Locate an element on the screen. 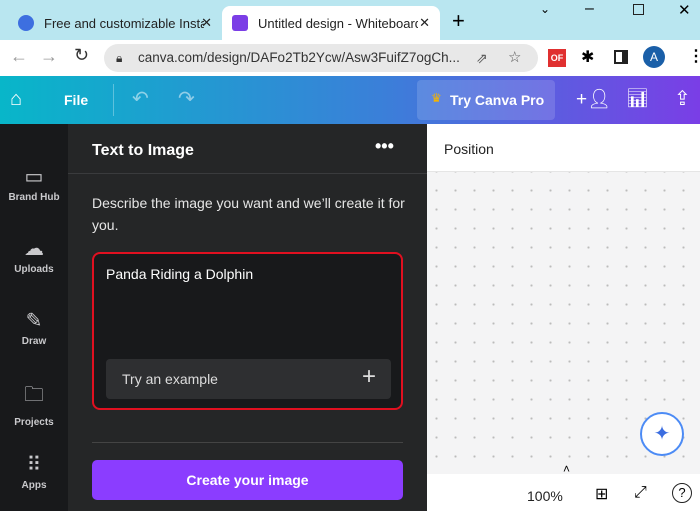 This screenshot has width=700, height=511. profile-avatar: A is located at coordinates (654, 57).